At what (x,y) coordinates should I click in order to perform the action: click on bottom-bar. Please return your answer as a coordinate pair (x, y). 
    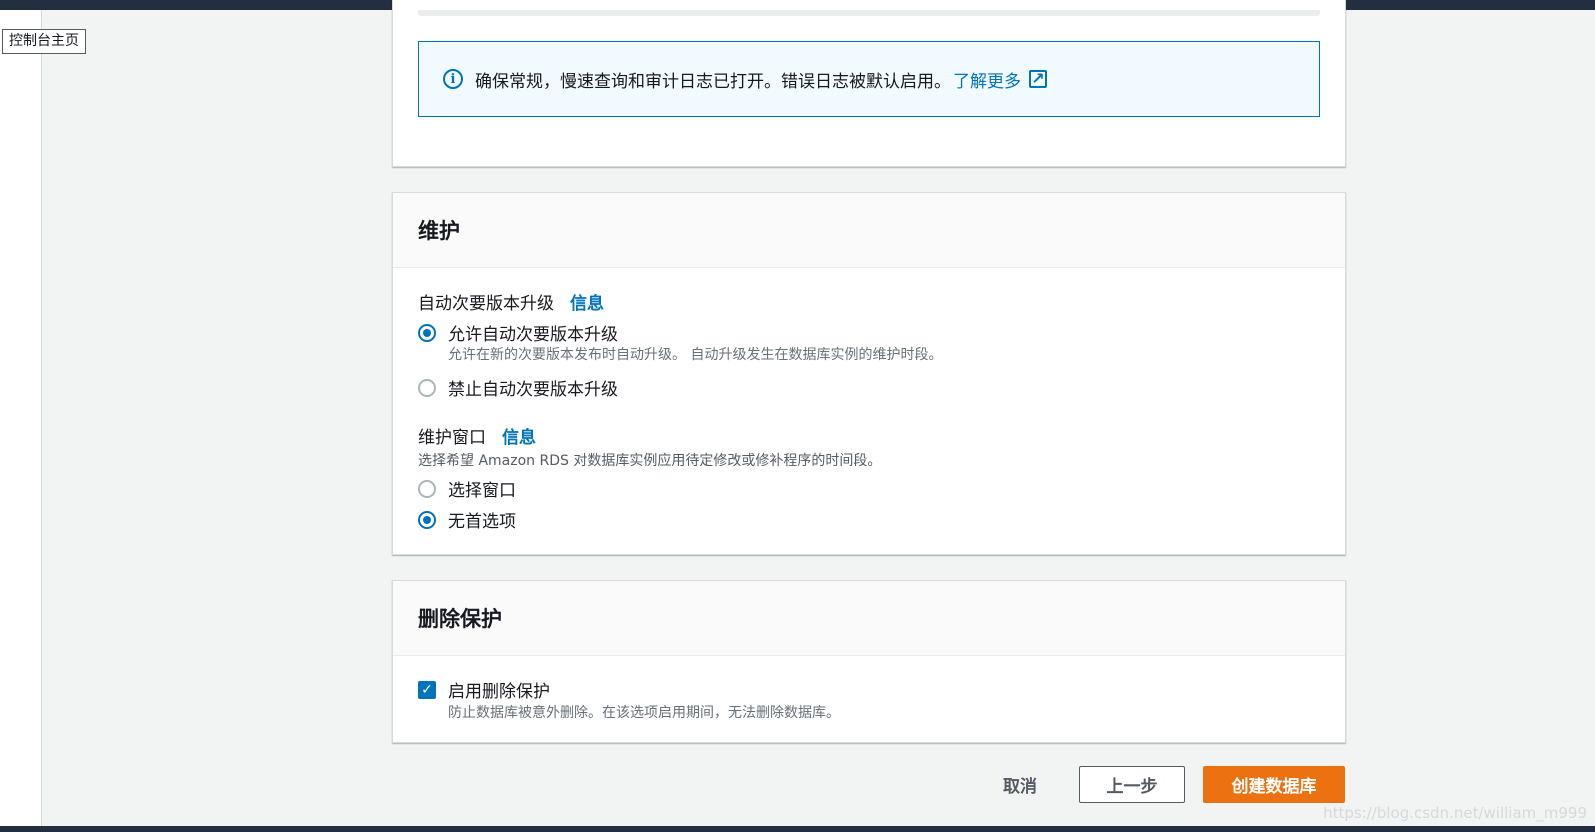
    Looking at the image, I should click on (797, 829).